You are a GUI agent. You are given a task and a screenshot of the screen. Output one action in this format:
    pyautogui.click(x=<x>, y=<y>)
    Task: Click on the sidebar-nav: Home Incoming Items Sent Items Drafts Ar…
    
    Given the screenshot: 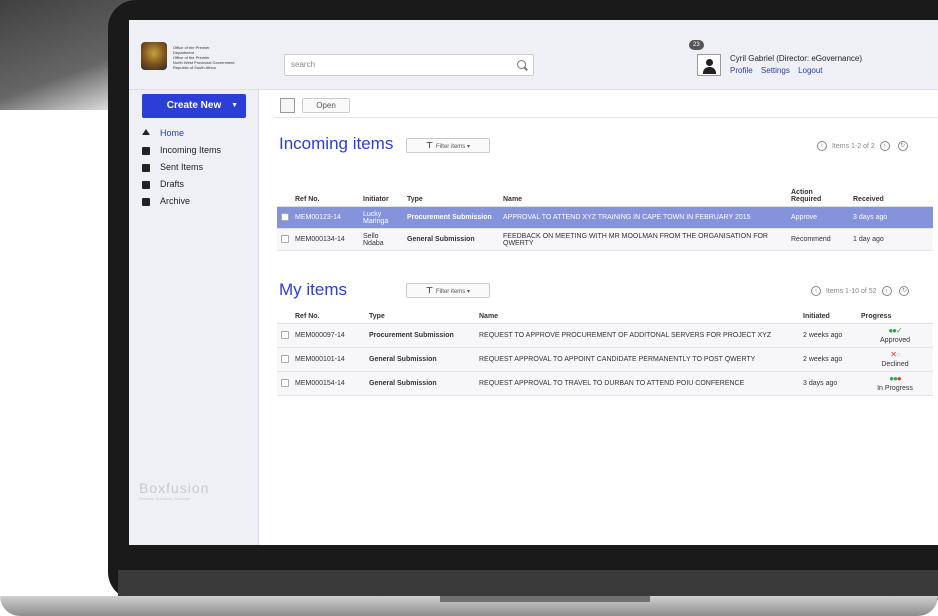 What is the action you would take?
    pyautogui.click(x=181, y=170)
    